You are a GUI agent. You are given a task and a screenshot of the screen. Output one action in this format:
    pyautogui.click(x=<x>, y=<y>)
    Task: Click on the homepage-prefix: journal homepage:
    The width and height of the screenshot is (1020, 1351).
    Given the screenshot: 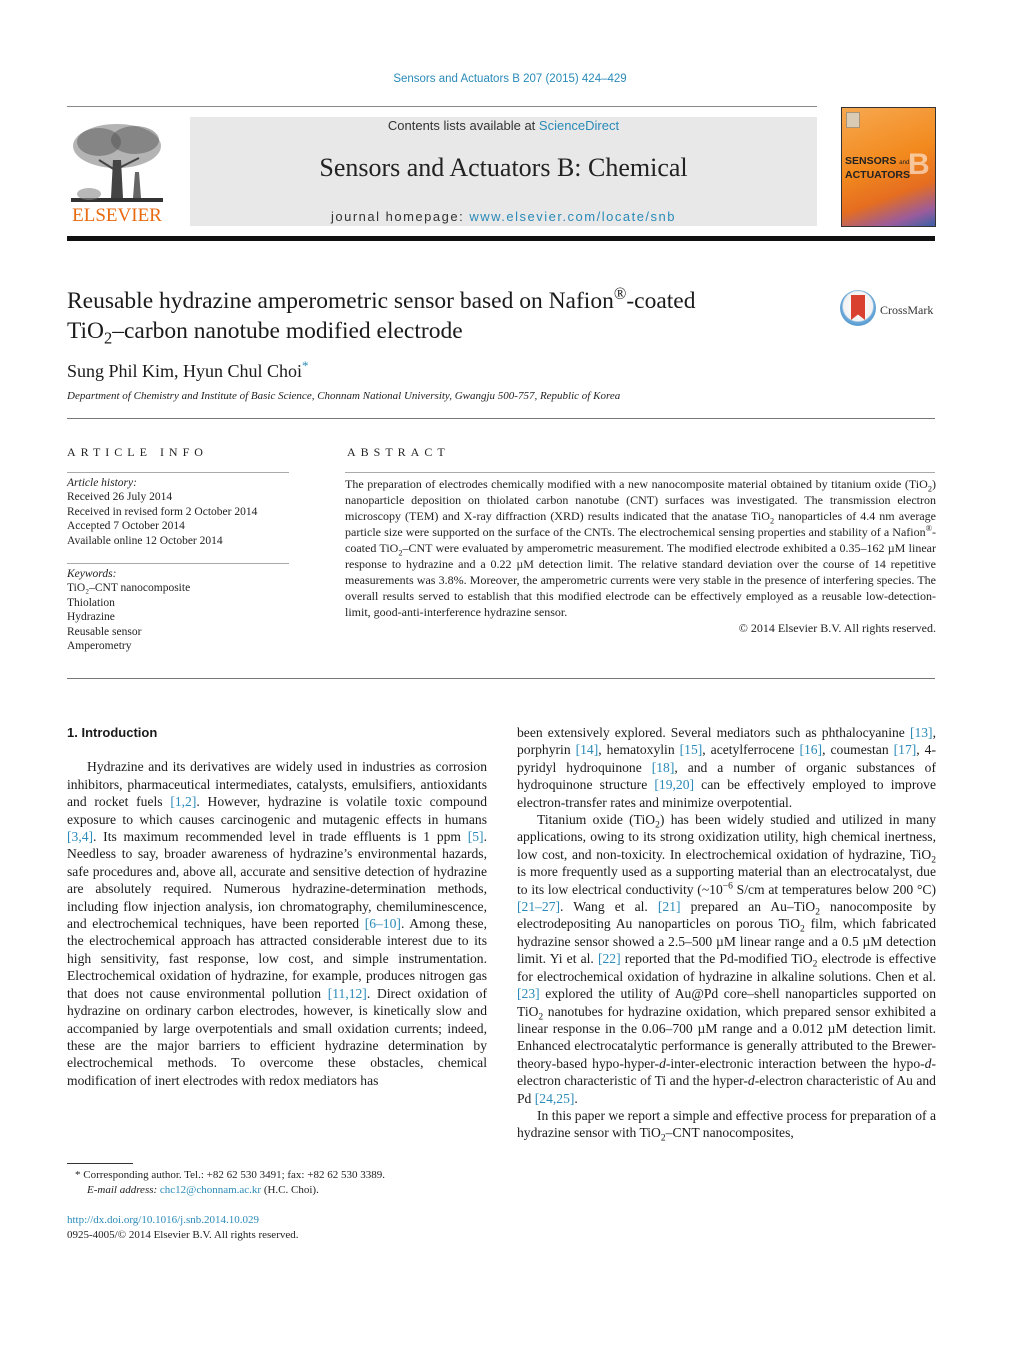 What is the action you would take?
    pyautogui.click(x=400, y=216)
    